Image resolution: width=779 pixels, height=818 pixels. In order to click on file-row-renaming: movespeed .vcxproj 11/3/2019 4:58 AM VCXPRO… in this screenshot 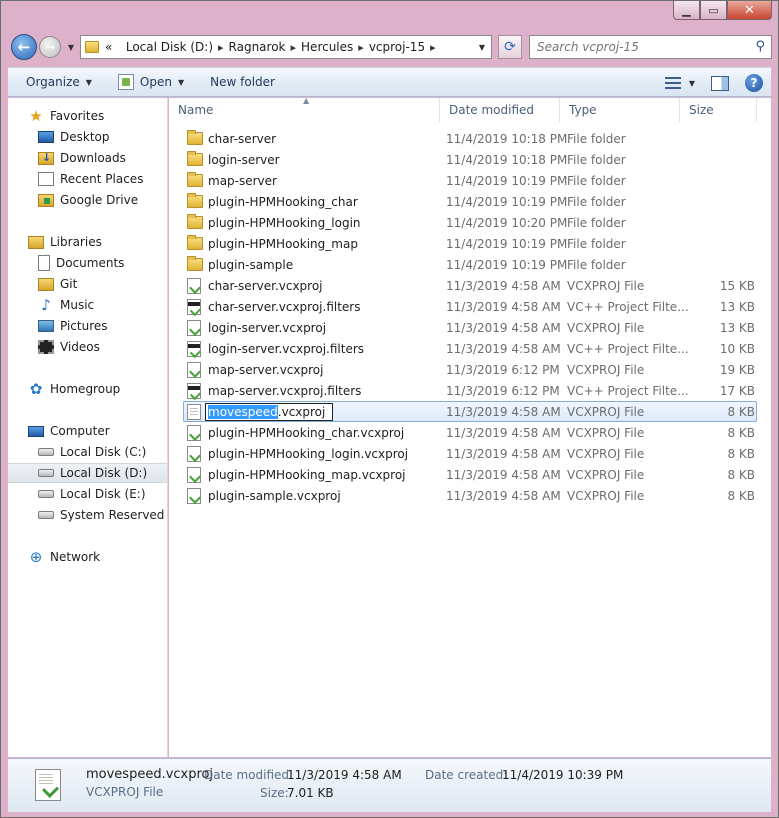, I will do `click(470, 411)`.